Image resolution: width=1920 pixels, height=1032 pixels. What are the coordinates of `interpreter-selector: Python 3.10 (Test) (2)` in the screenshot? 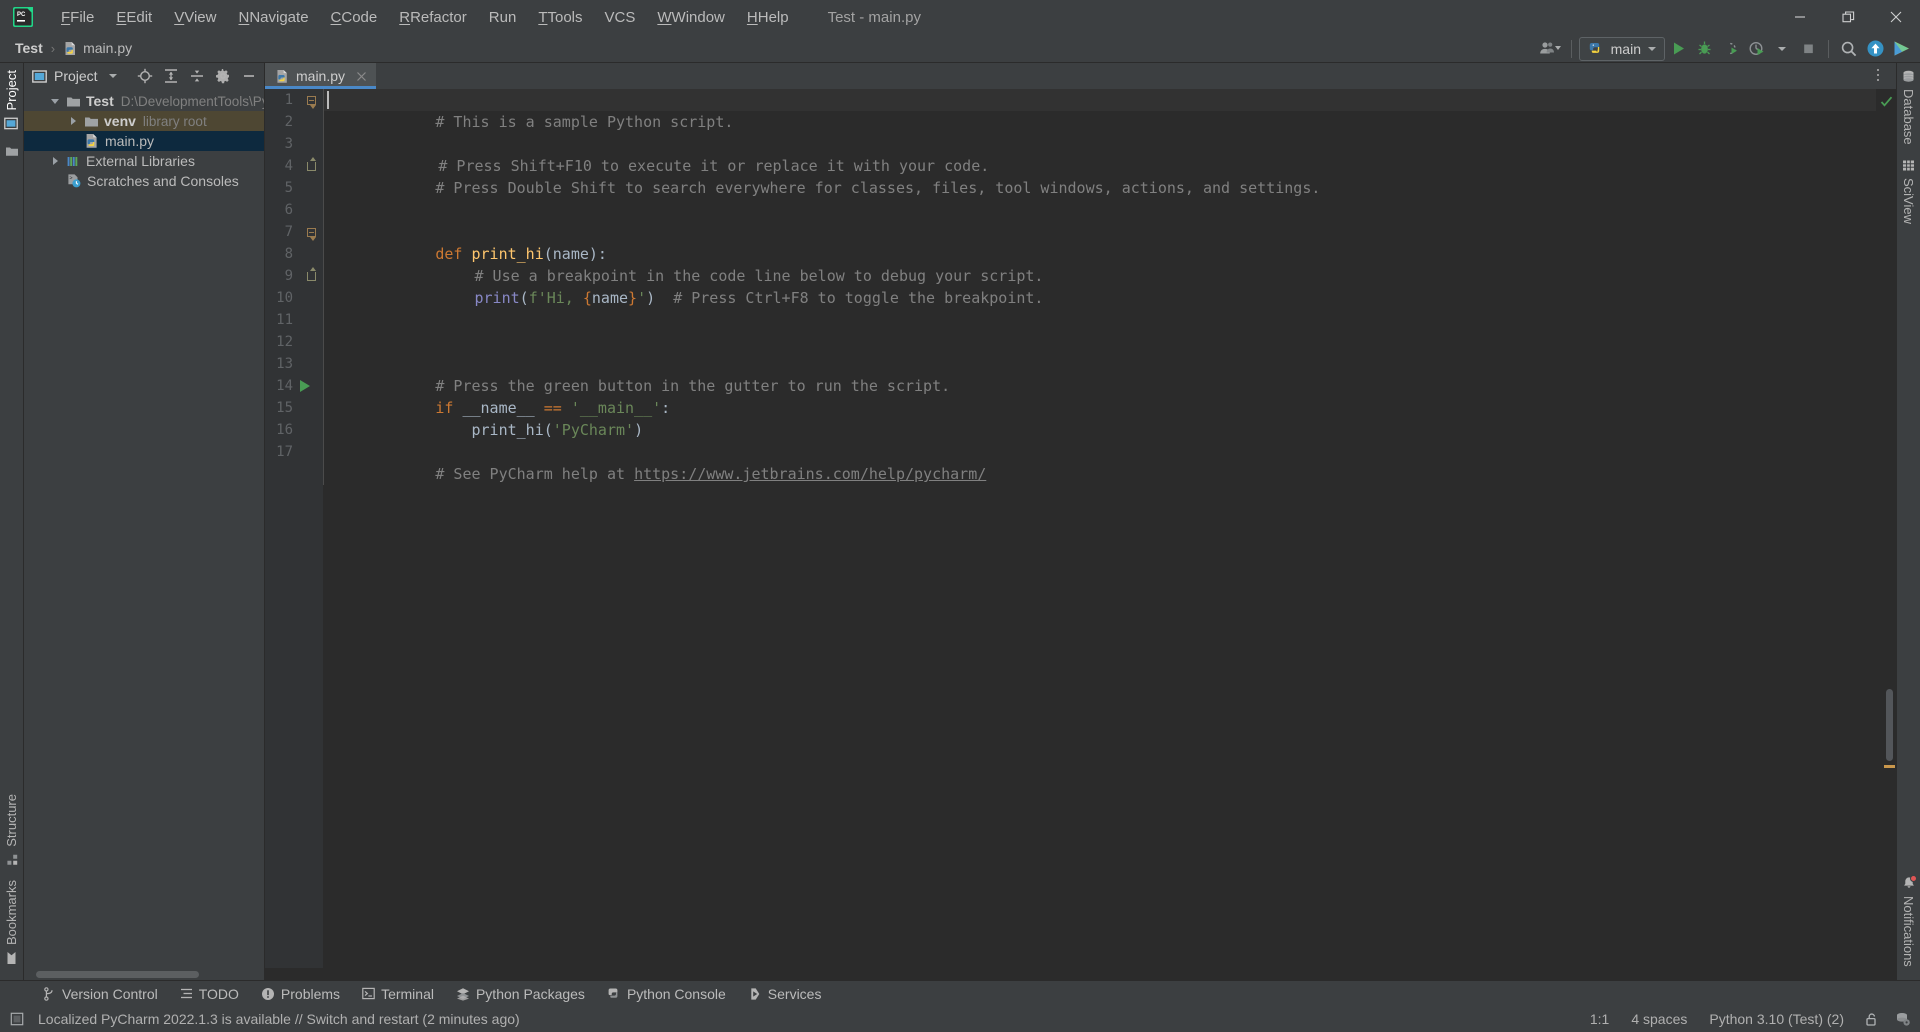 It's located at (1776, 1019).